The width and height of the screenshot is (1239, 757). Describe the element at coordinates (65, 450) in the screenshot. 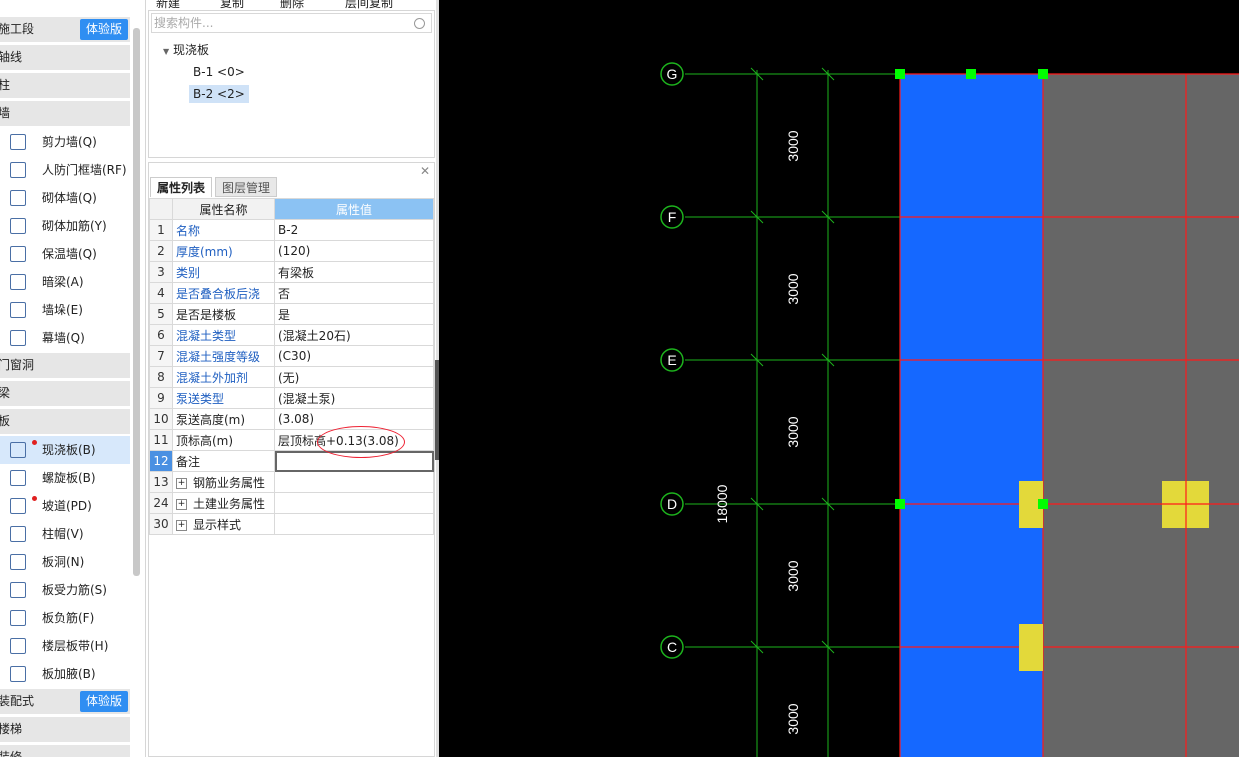

I see `sidebar-item-cast-slab: 现浇板(B)` at that location.